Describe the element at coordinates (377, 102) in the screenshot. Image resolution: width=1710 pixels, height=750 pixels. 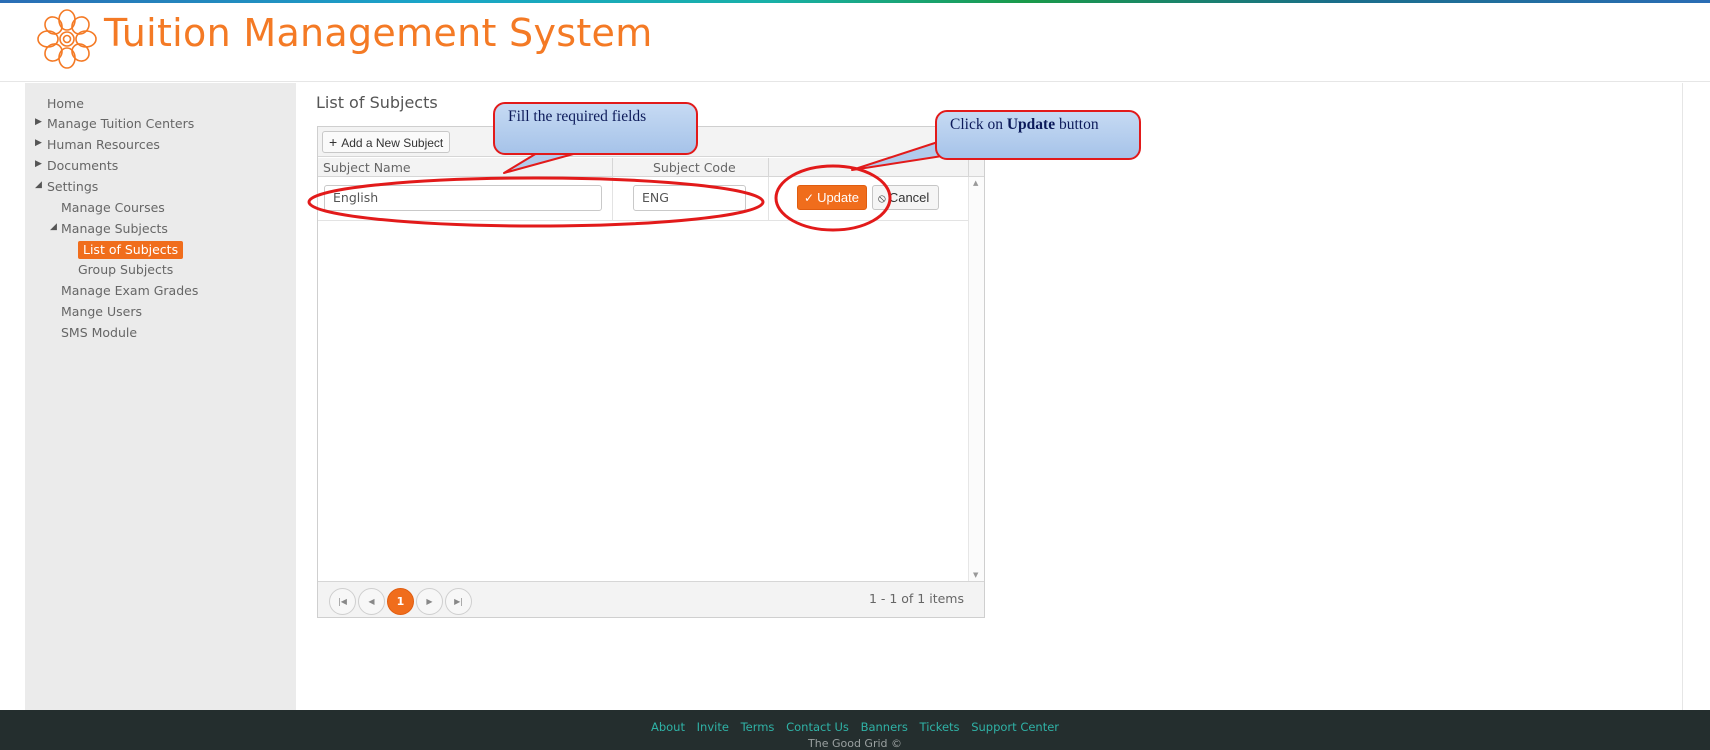
I see `page-title: List of Subjects` at that location.